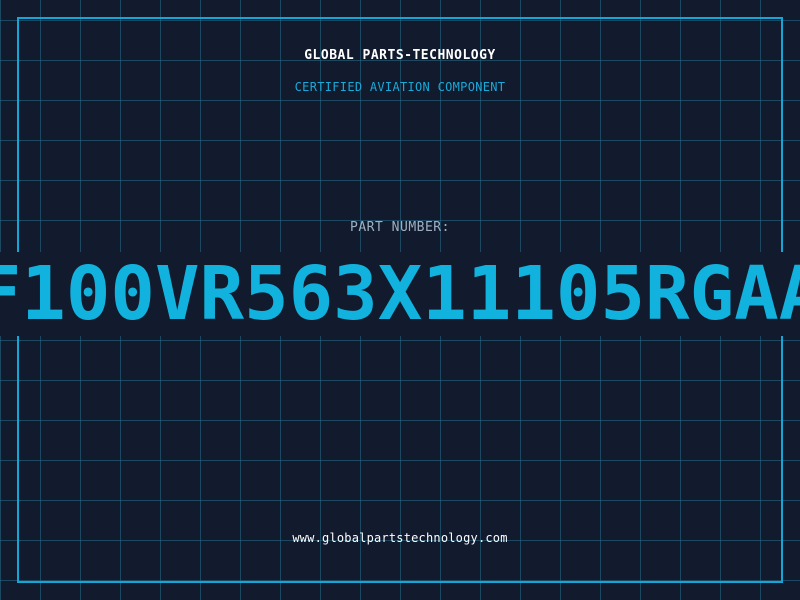 This screenshot has height=600, width=800. I want to click on part-number-band: F100VR563X11105RGAA, so click(400, 294).